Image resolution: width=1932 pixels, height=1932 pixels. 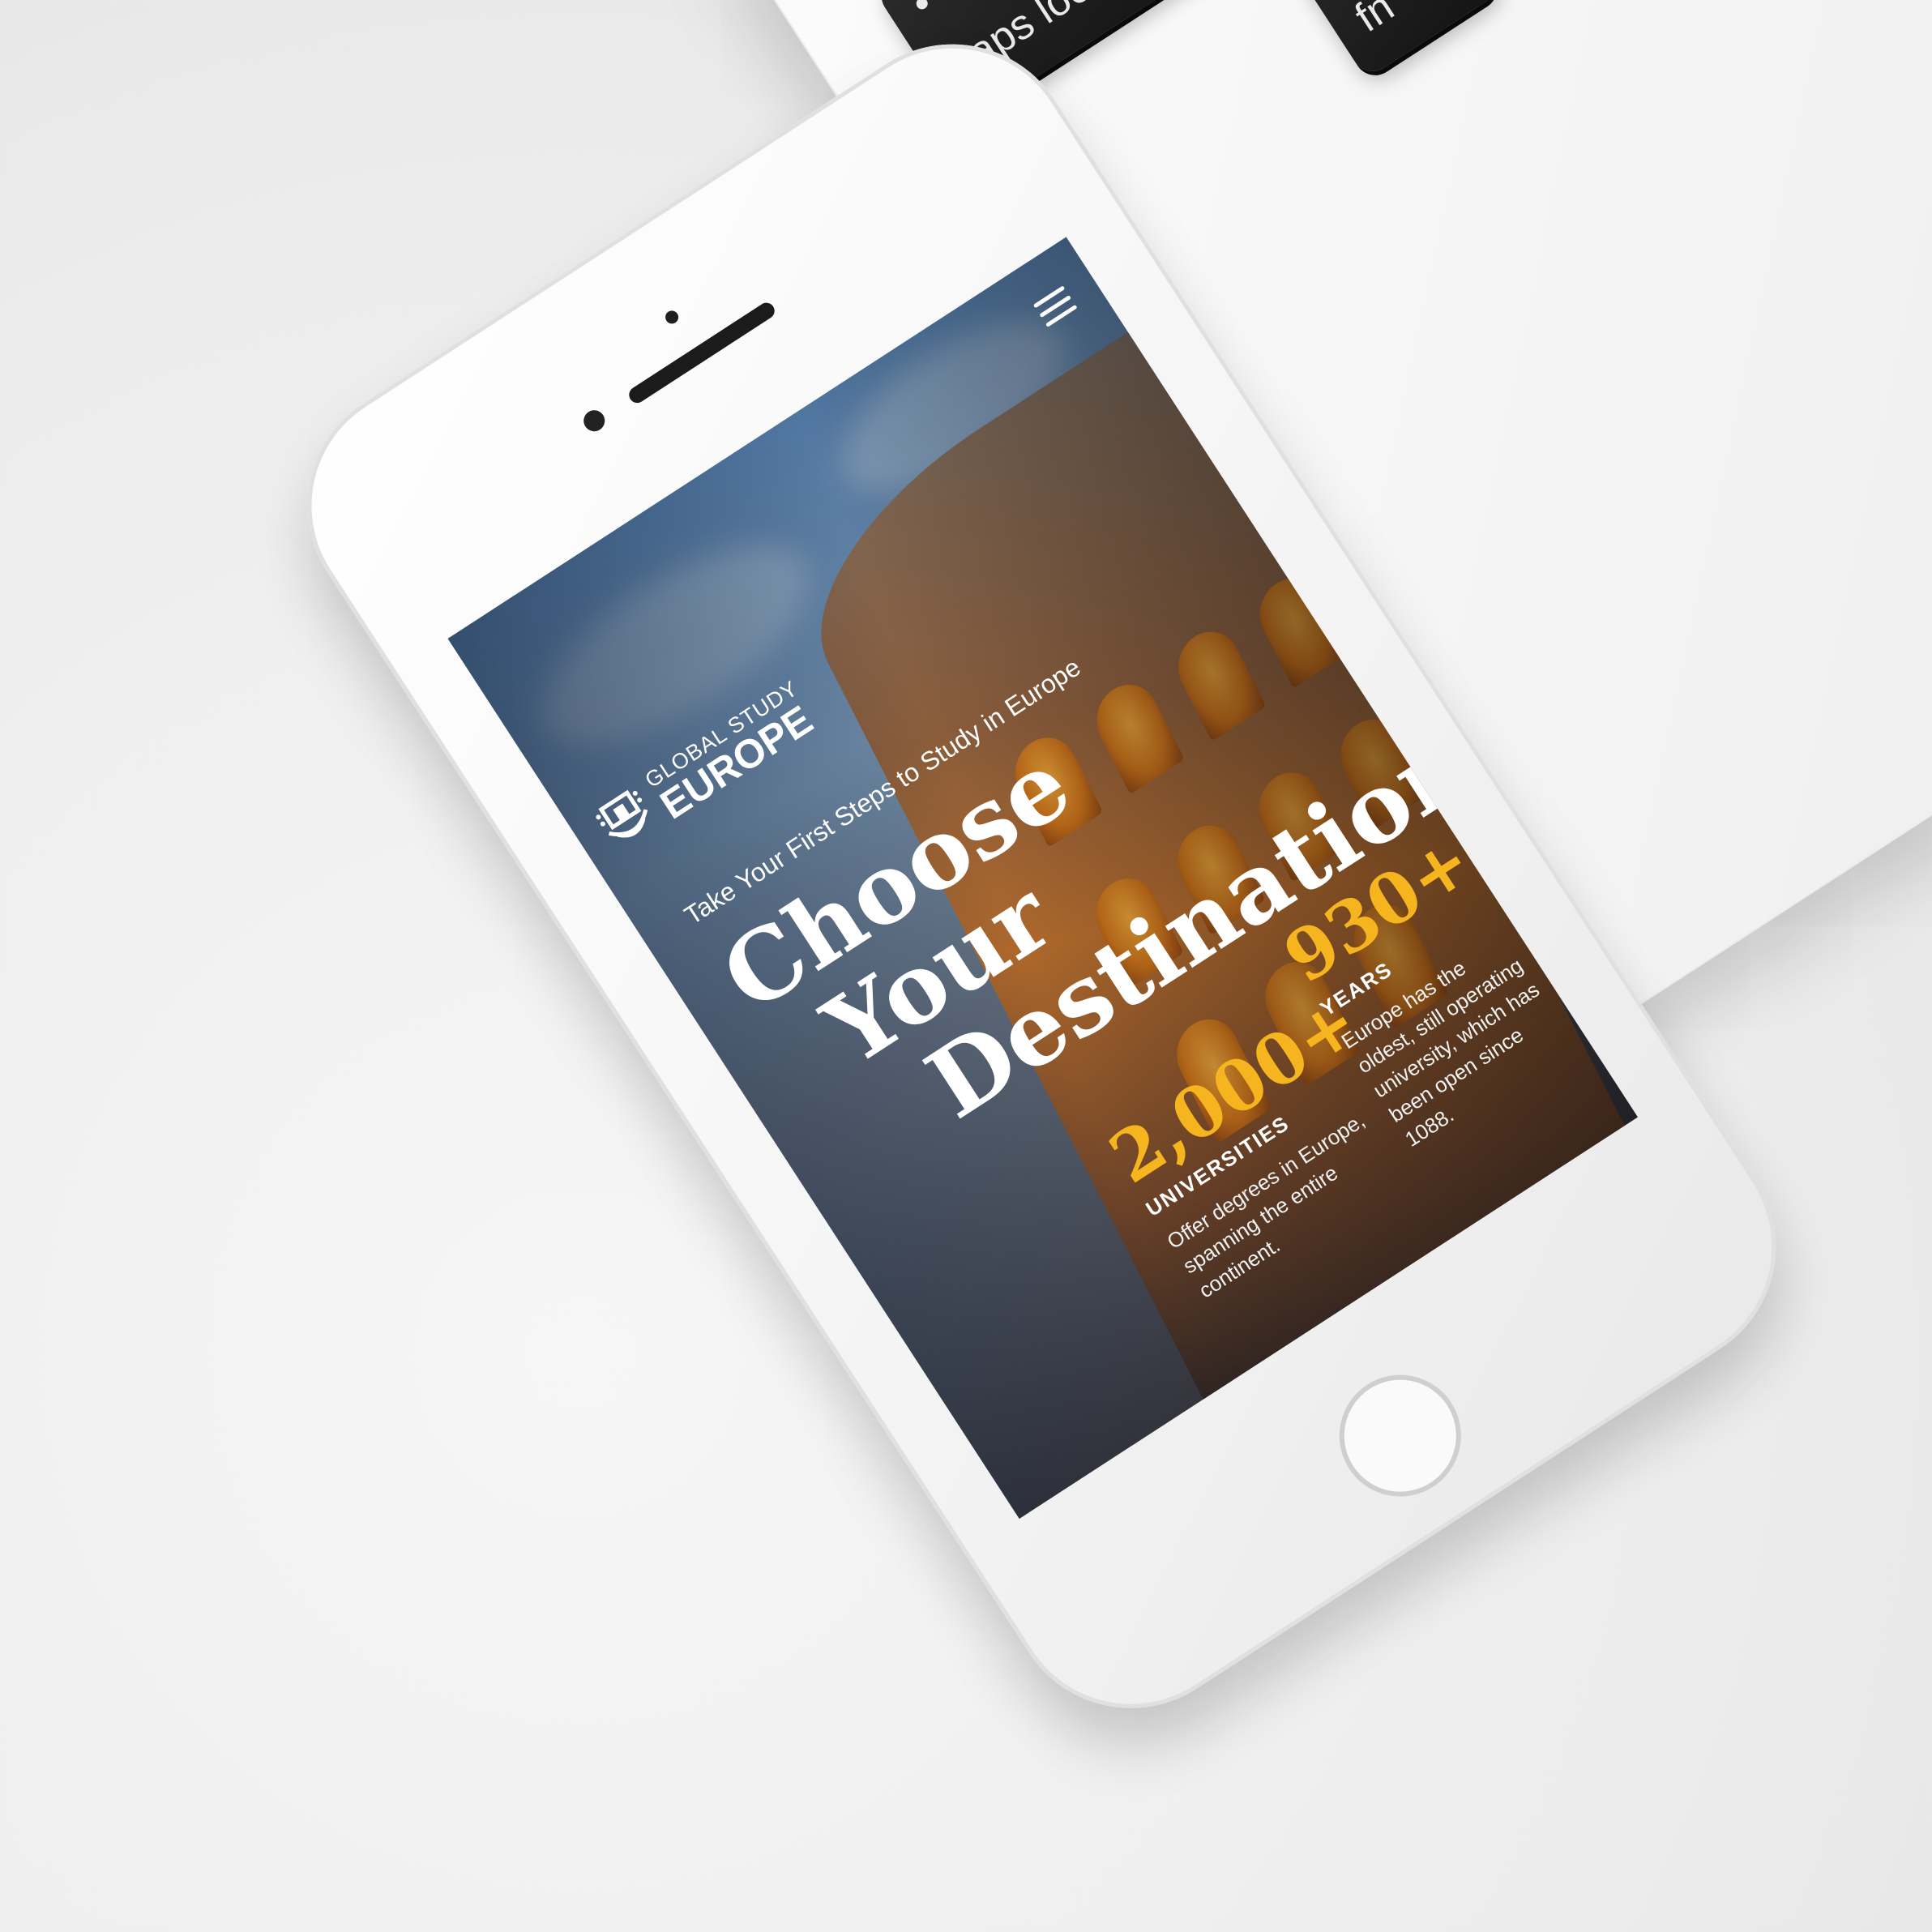 What do you see at coordinates (1400, 1435) in the screenshot?
I see `home-button` at bounding box center [1400, 1435].